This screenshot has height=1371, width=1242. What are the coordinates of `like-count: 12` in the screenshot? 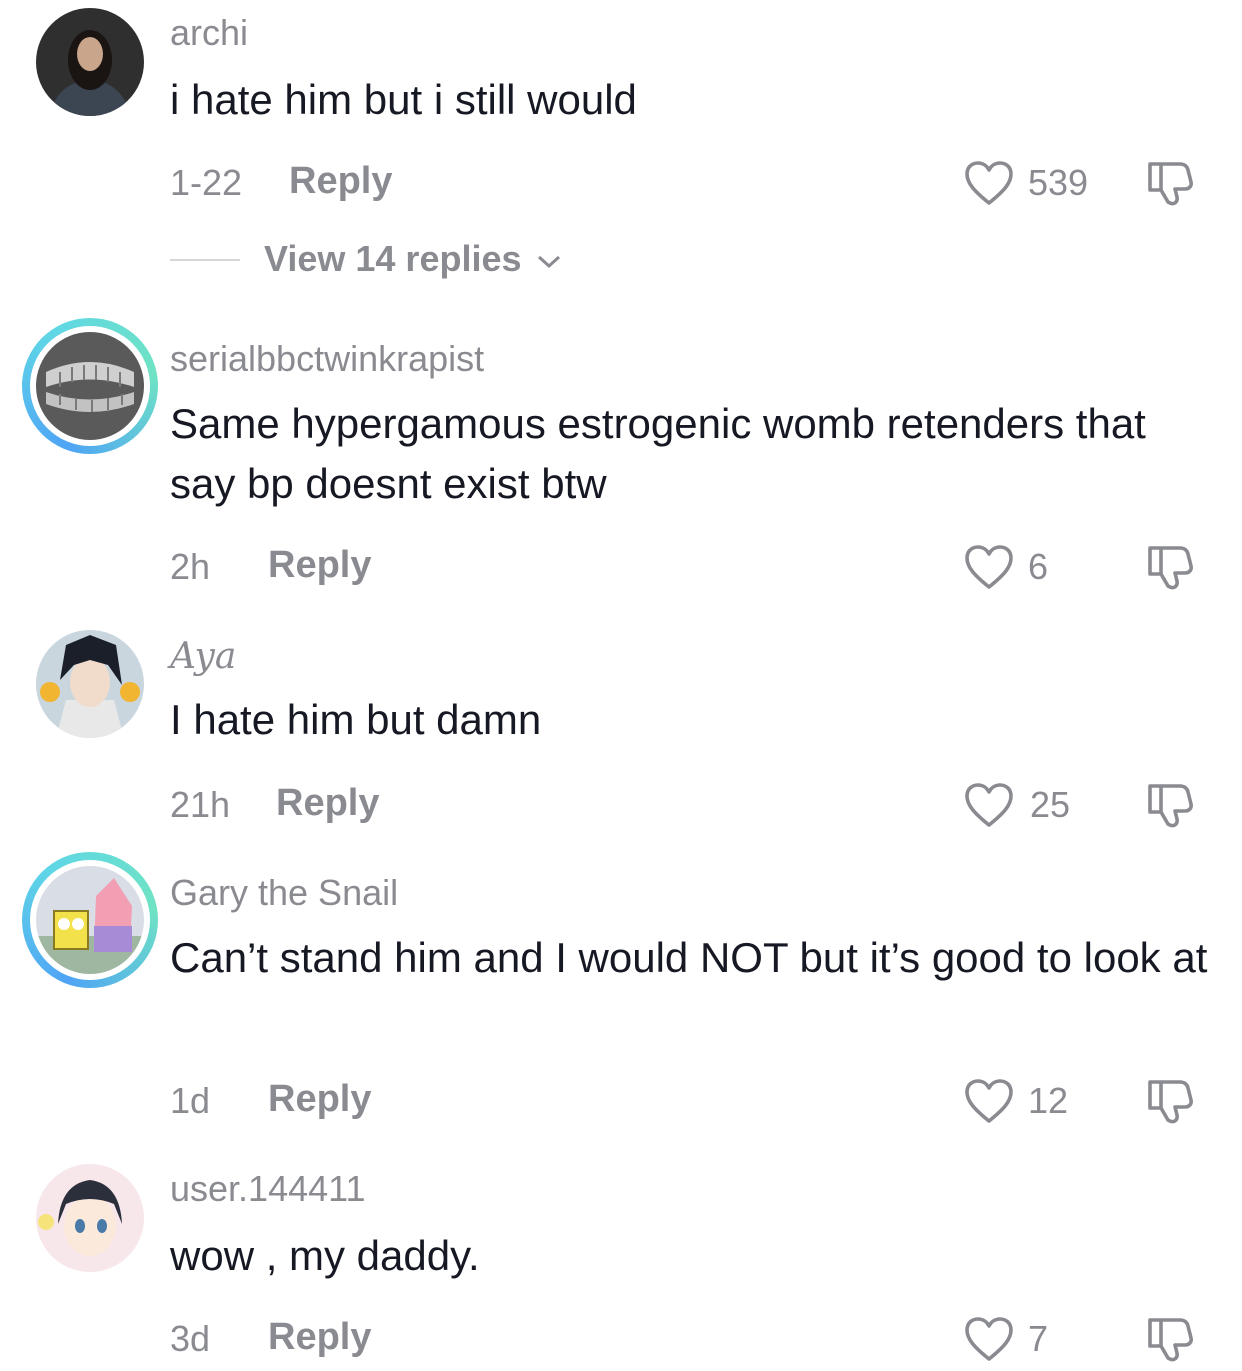 It's located at (1048, 1100).